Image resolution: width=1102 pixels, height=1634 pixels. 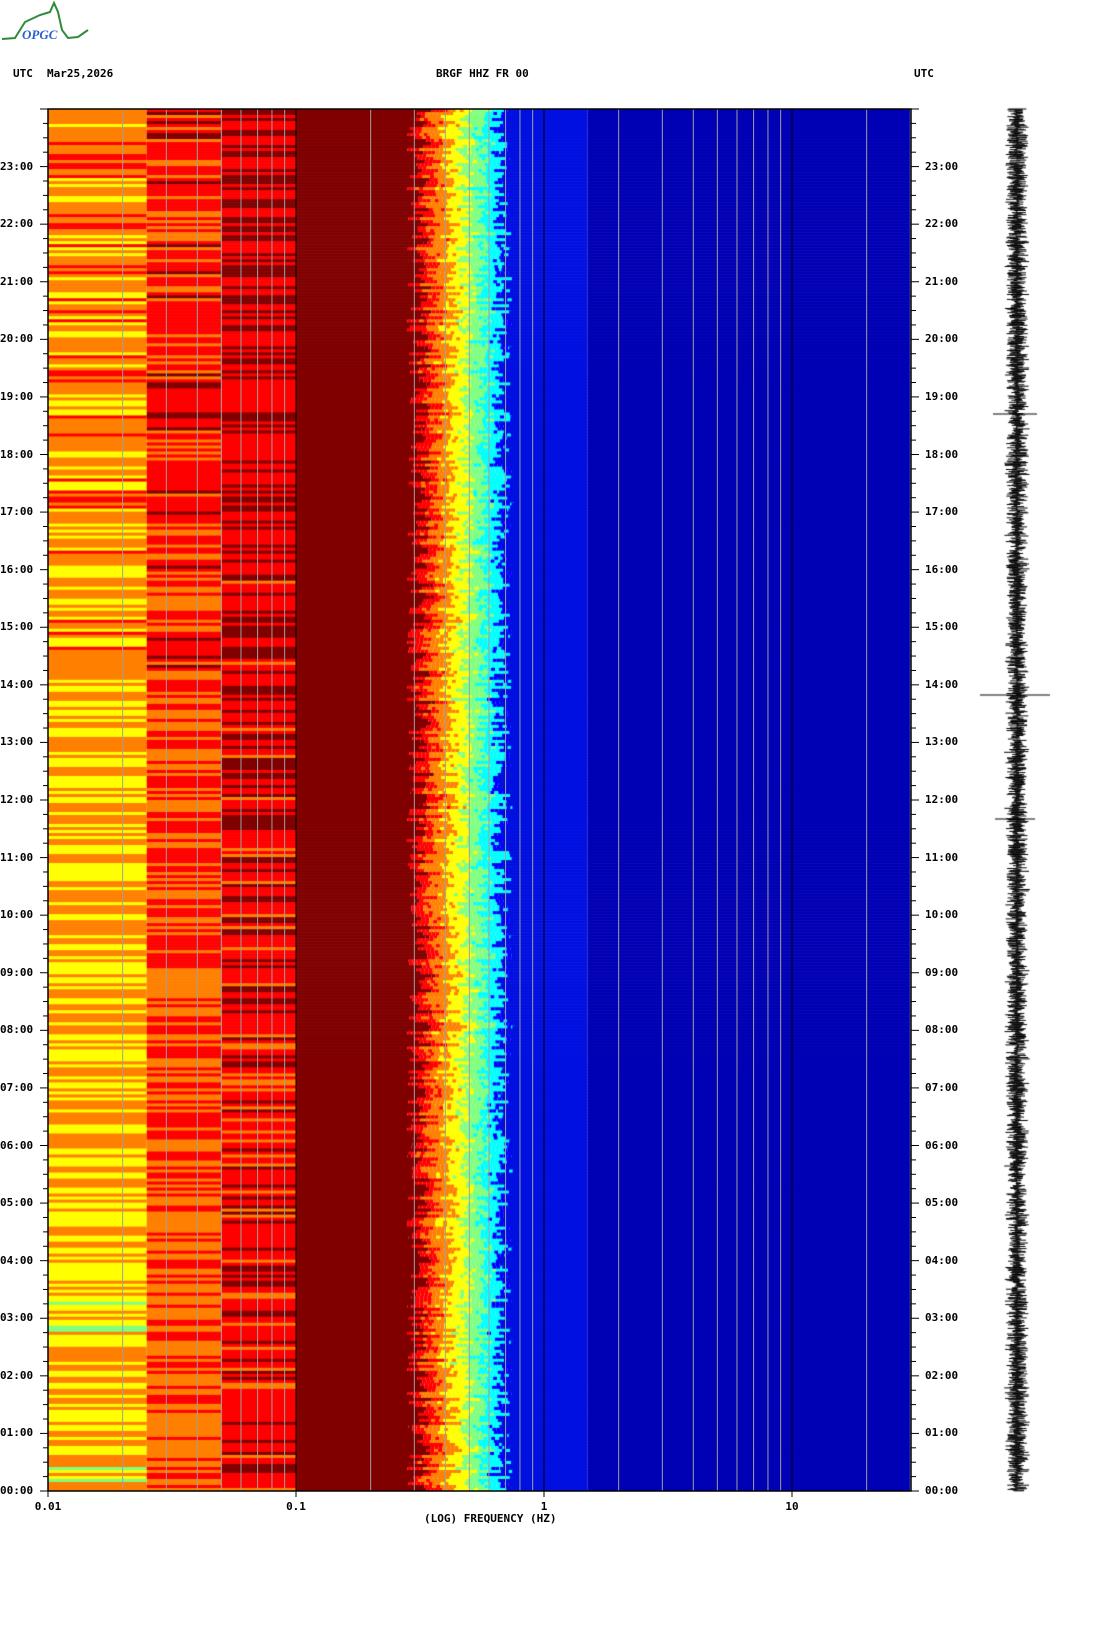 What do you see at coordinates (490, 1518) in the screenshot?
I see `x-axis-title: (LOG) FREQUENCY (HZ)` at bounding box center [490, 1518].